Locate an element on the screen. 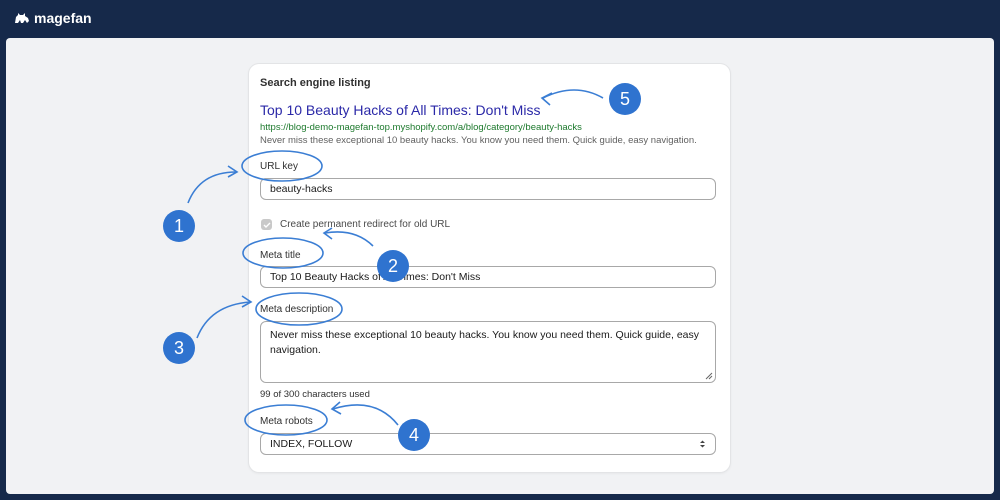 Image resolution: width=1000 pixels, height=500 pixels. url-key-input: beauty-hacks is located at coordinates (488, 189).